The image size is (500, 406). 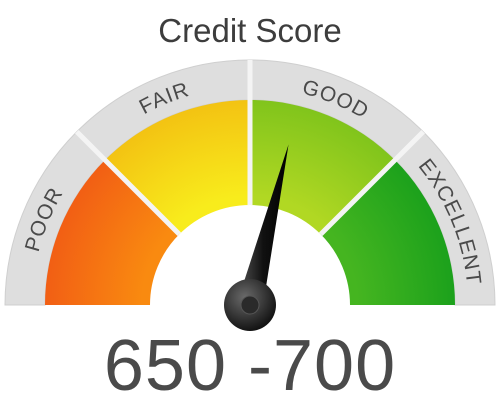 What do you see at coordinates (250, 305) in the screenshot?
I see `needle-hub-cap` at bounding box center [250, 305].